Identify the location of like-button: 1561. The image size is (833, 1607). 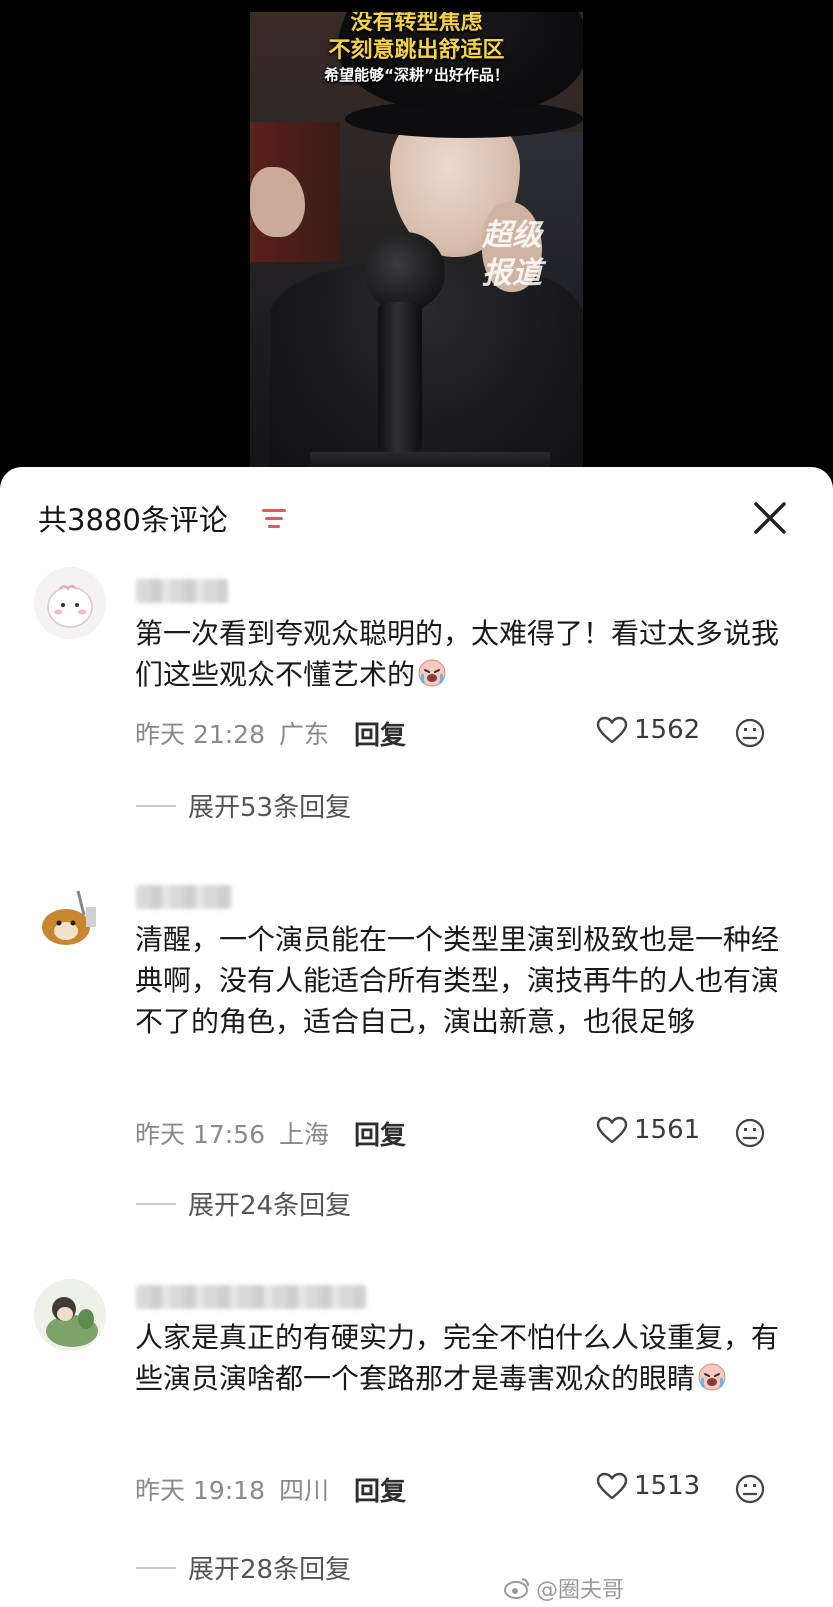
(648, 1130).